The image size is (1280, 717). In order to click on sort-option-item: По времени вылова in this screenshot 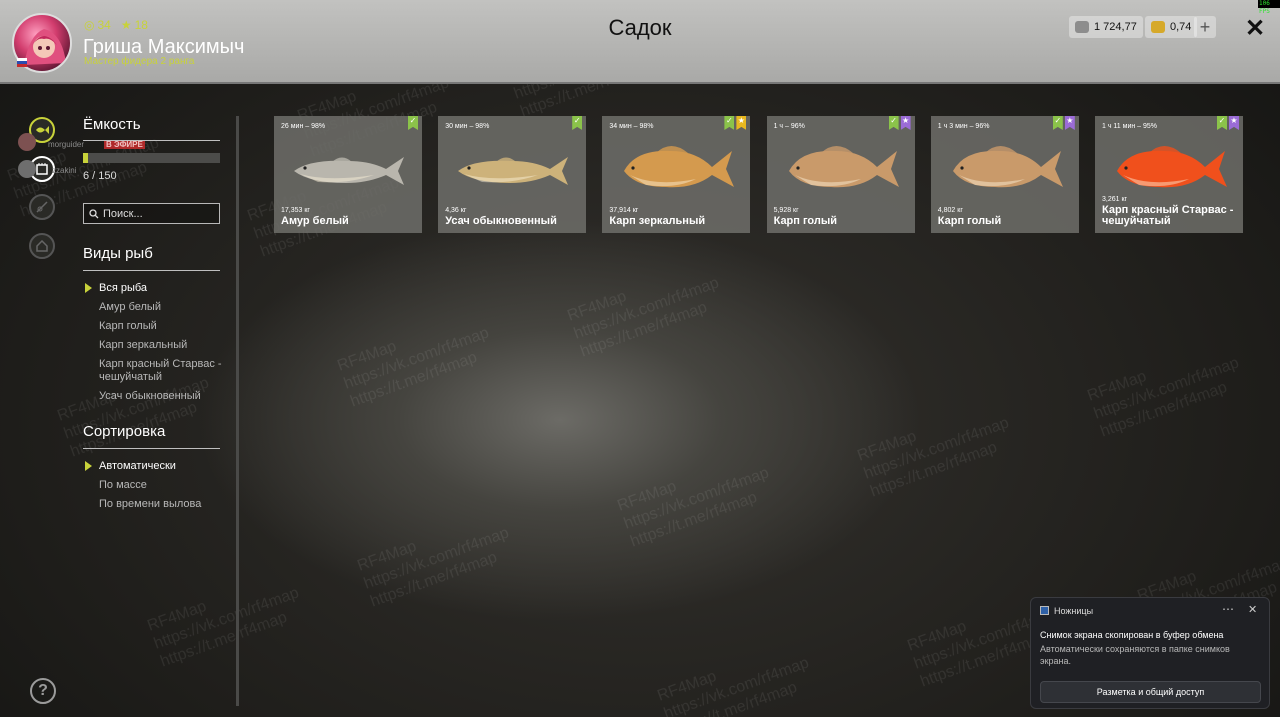, I will do `click(158, 504)`.